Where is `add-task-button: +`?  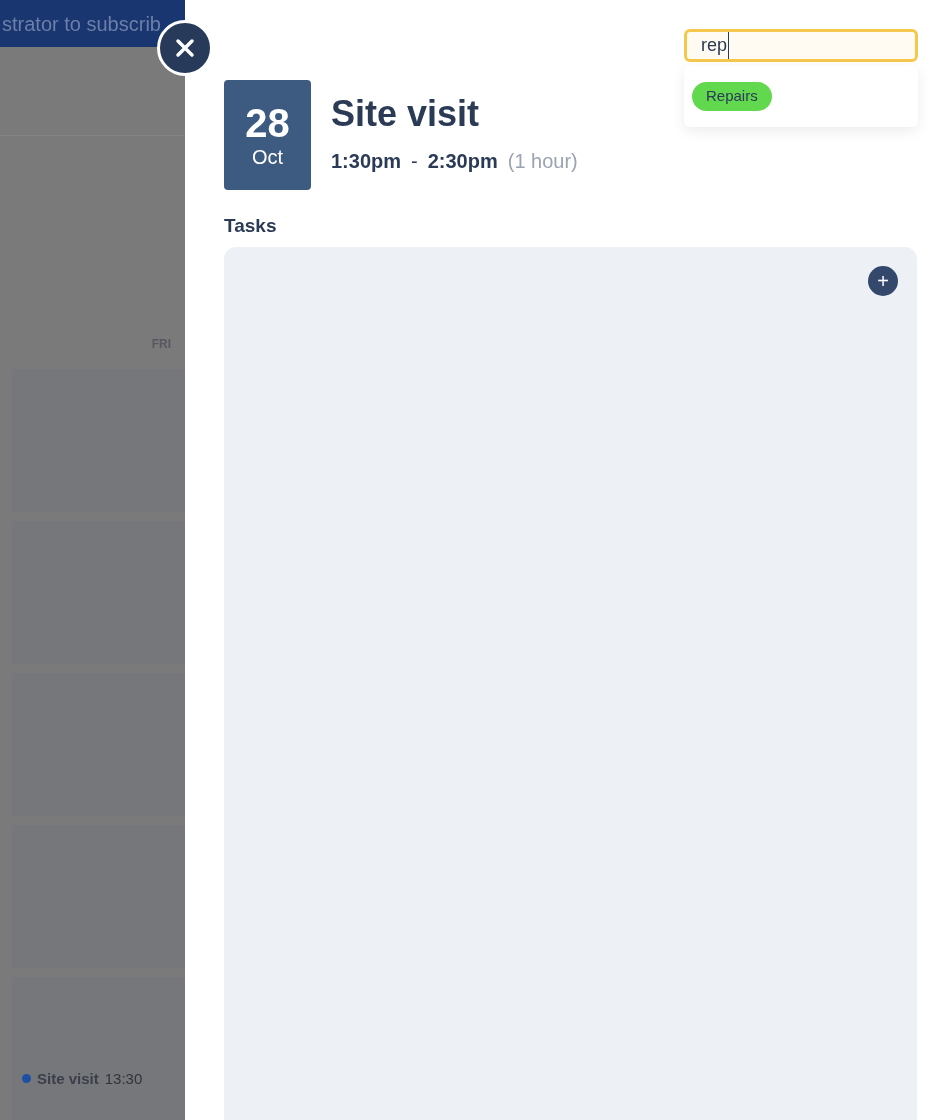 add-task-button: + is located at coordinates (883, 280).